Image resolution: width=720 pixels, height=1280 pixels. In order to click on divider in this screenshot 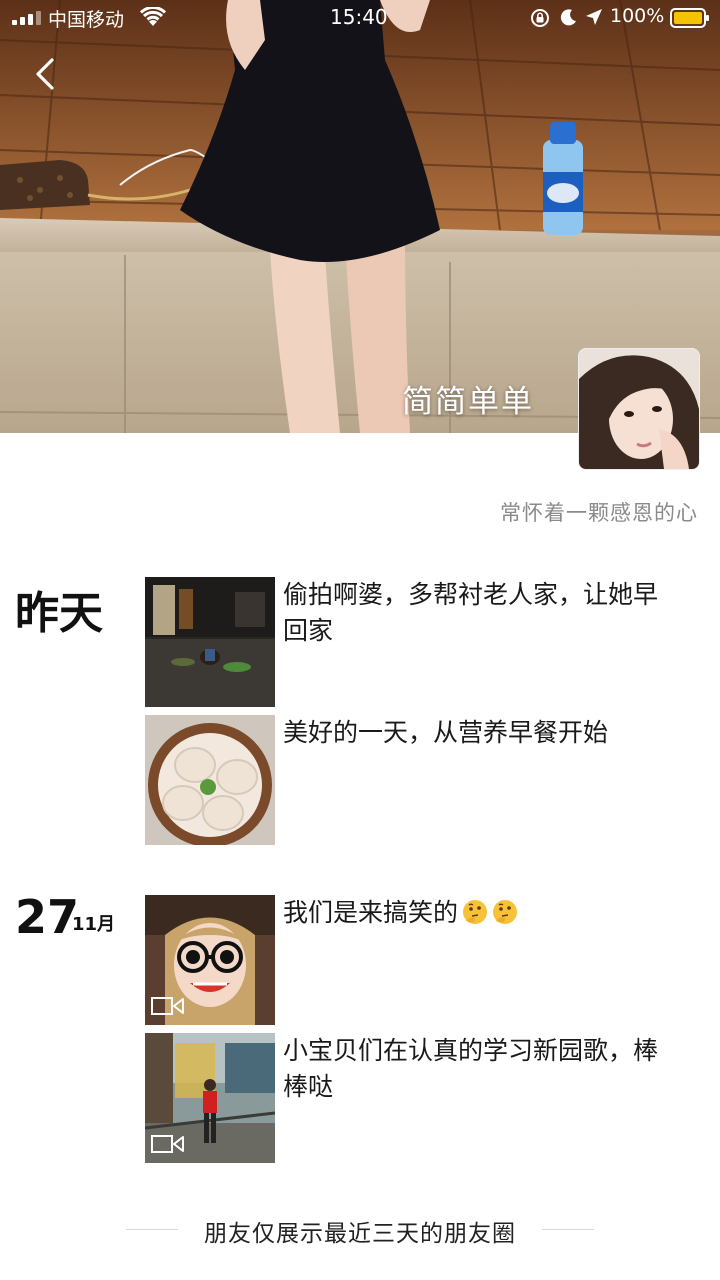, I will do `click(568, 1229)`.